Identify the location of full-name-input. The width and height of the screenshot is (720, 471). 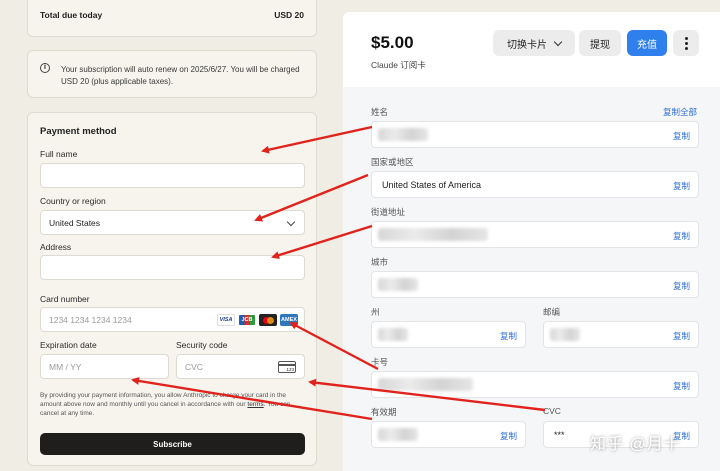
(172, 175).